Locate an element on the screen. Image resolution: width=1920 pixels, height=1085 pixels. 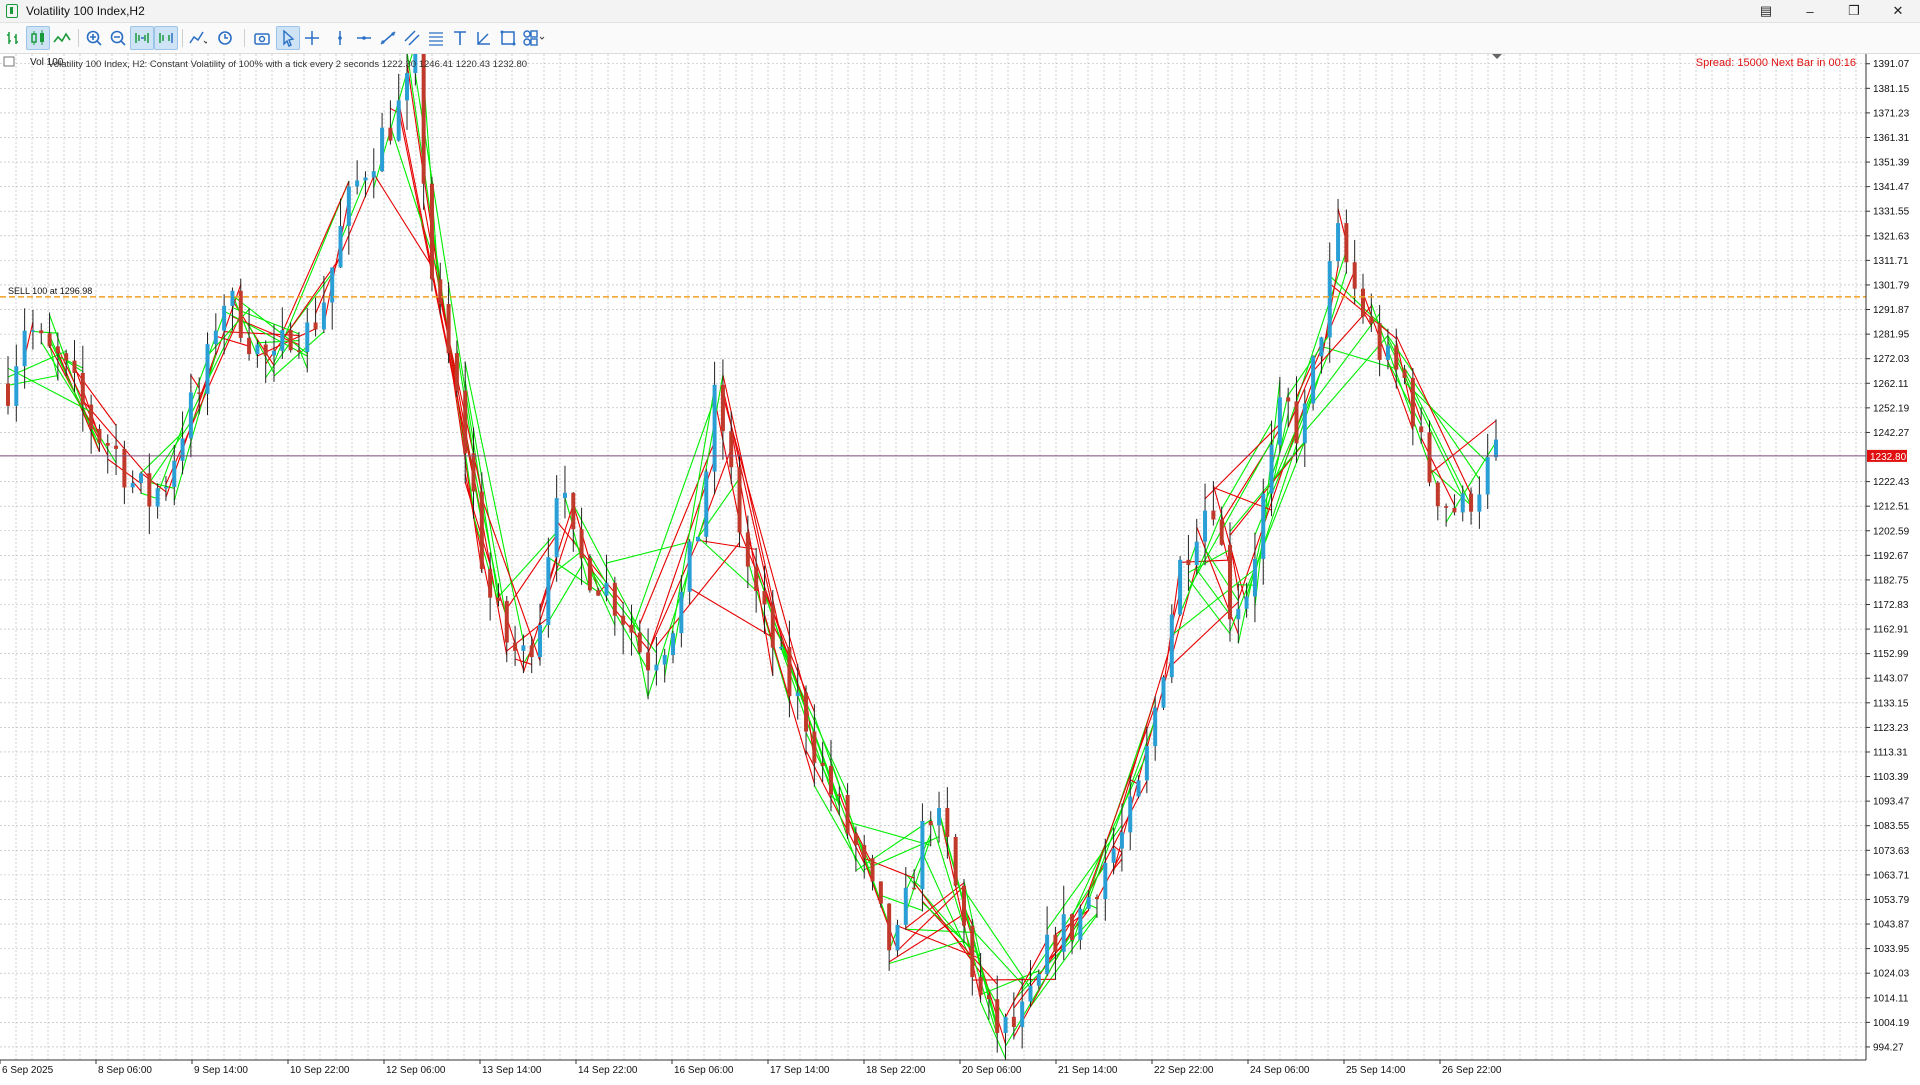
line-chart-icon is located at coordinates (62, 38).